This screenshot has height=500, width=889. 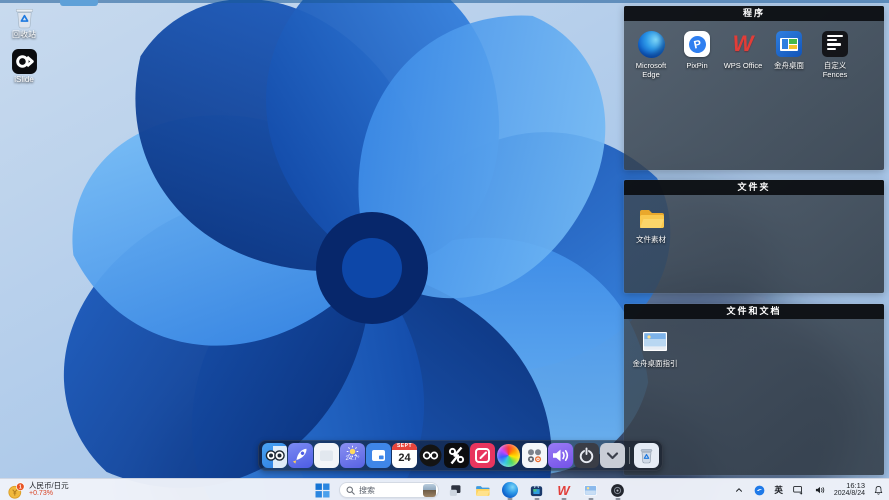 I want to click on widget-change-value: +0.73%, so click(x=41, y=494).